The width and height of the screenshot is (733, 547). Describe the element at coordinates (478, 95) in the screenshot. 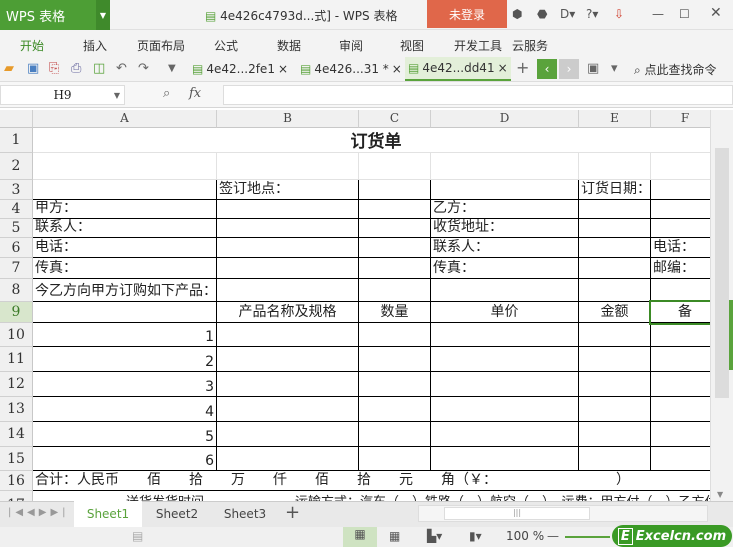

I see `formula-input` at that location.